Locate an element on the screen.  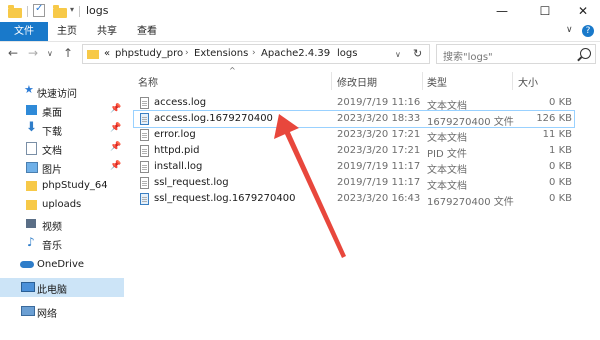
arrow-shaft is located at coordinates (315, 194).